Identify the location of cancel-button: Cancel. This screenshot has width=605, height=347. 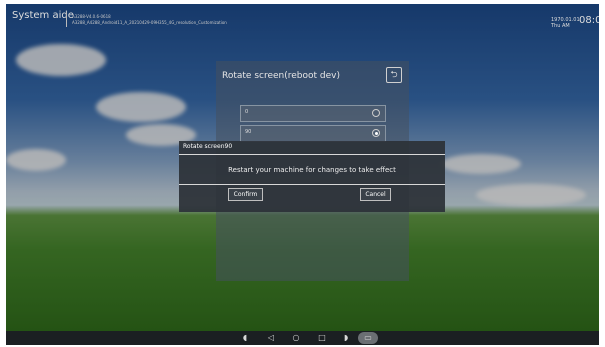
(375, 194).